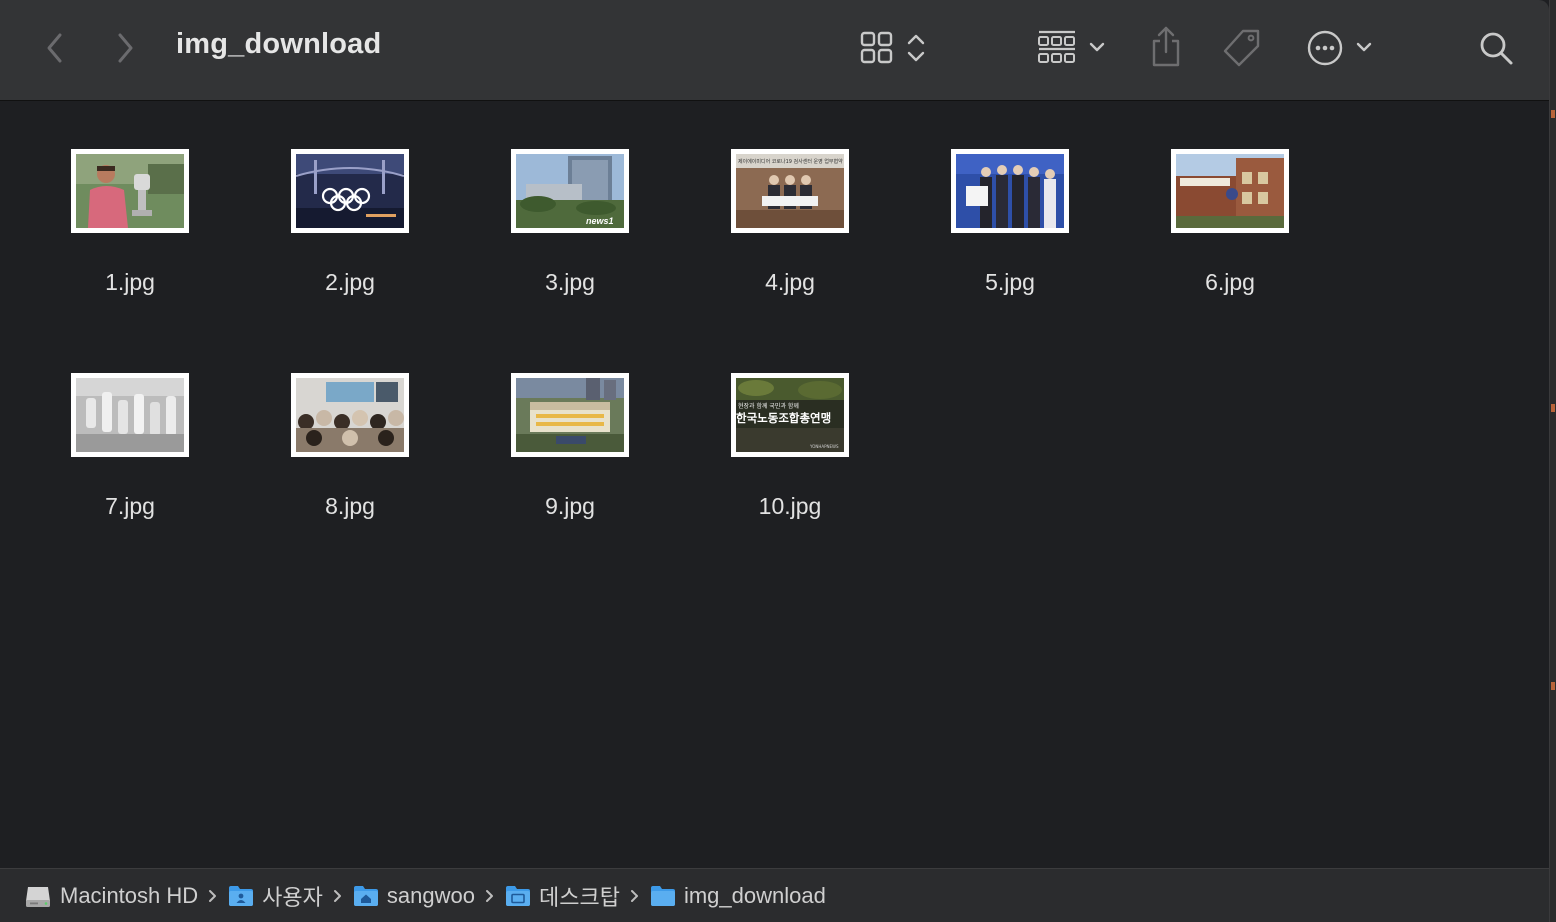  I want to click on view-mode-button, so click(894, 48).